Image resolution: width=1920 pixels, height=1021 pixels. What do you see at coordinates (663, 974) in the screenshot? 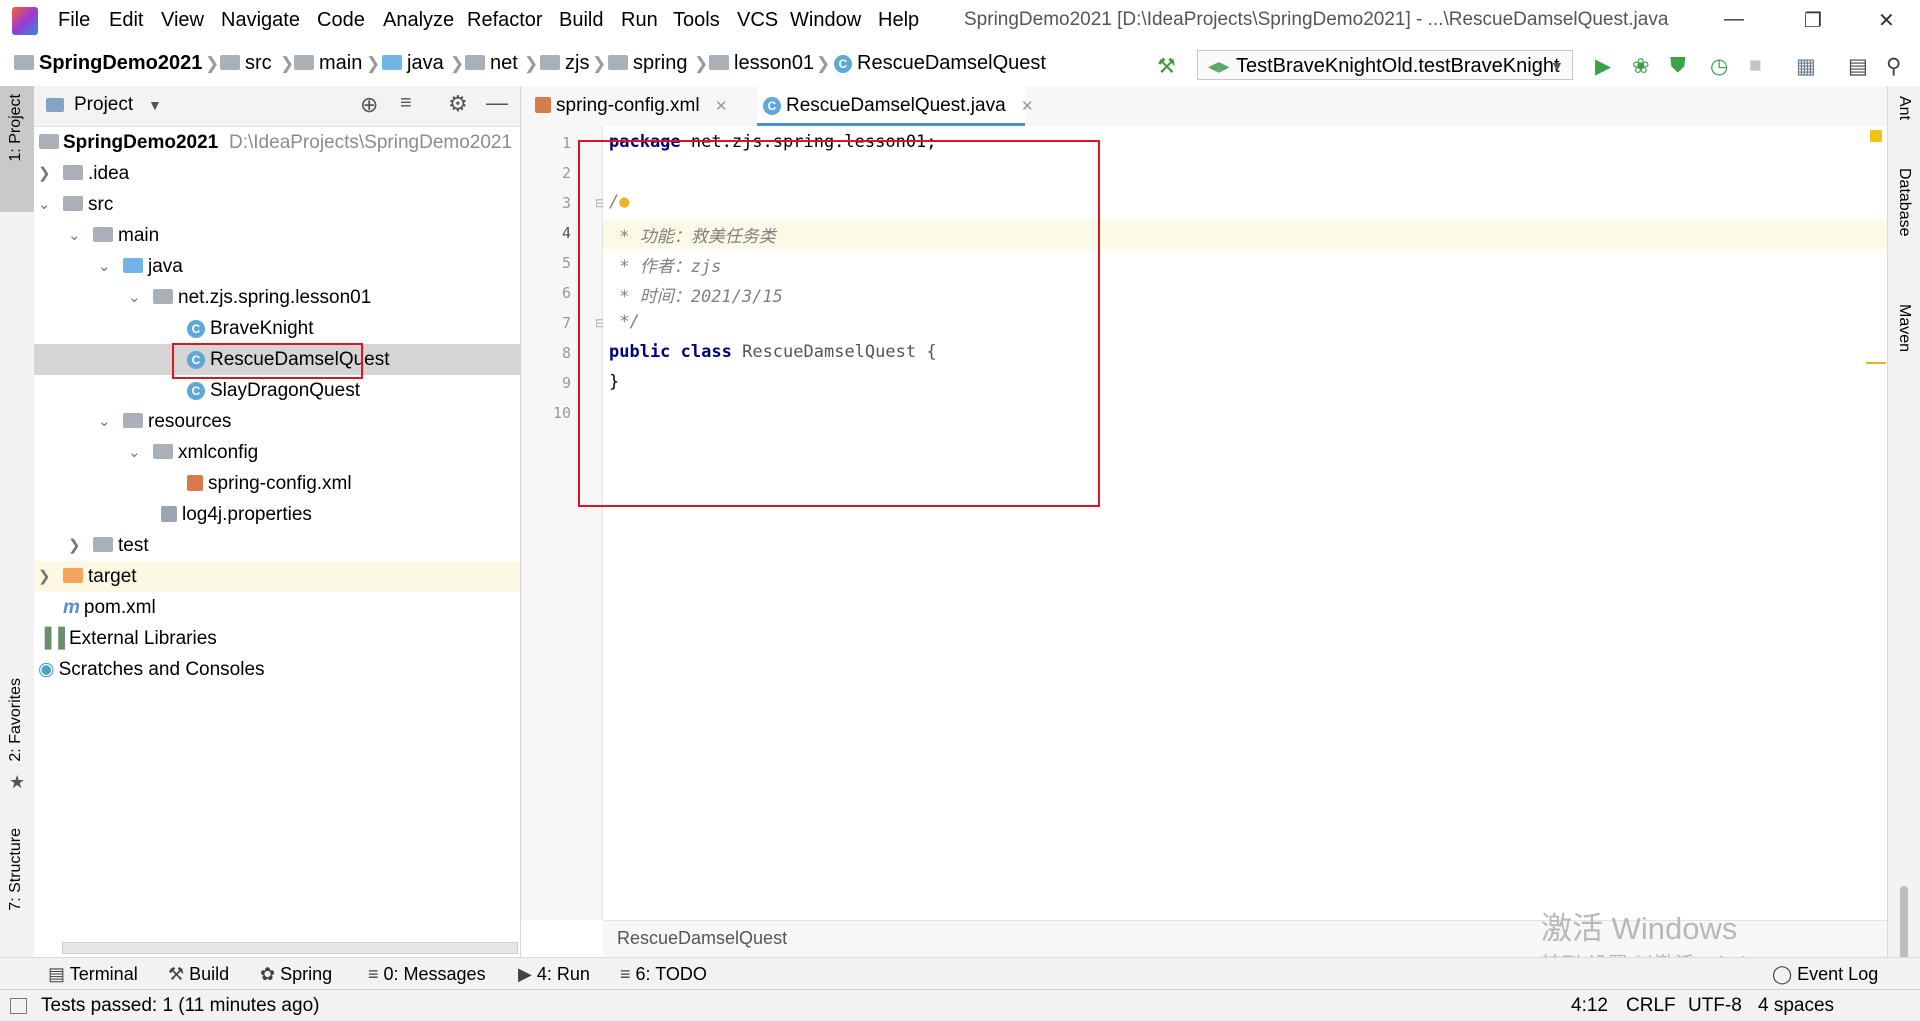
I see `tool-todo: ≡ 6: TODO` at bounding box center [663, 974].